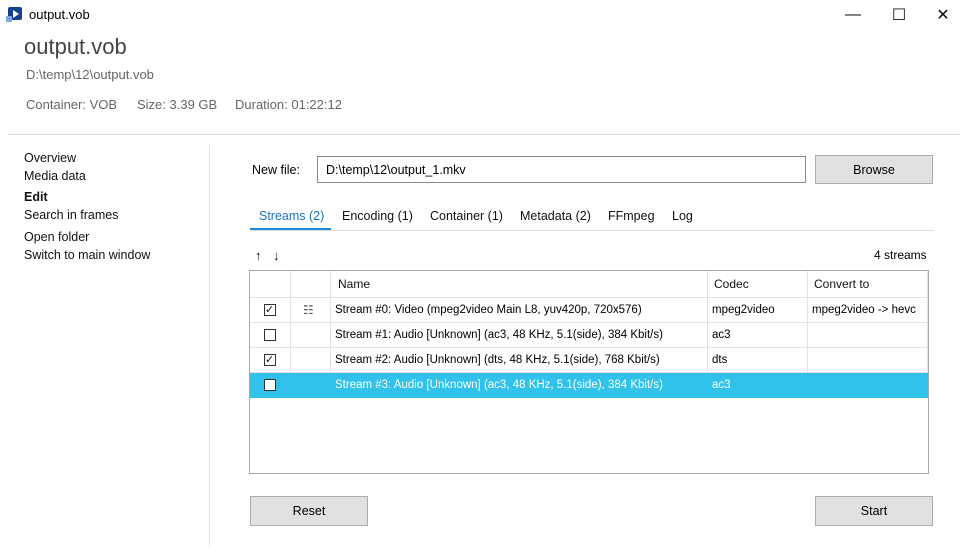 This screenshot has width=966, height=555. What do you see at coordinates (377, 216) in the screenshot?
I see `tab-encoding: Encoding (1)` at bounding box center [377, 216].